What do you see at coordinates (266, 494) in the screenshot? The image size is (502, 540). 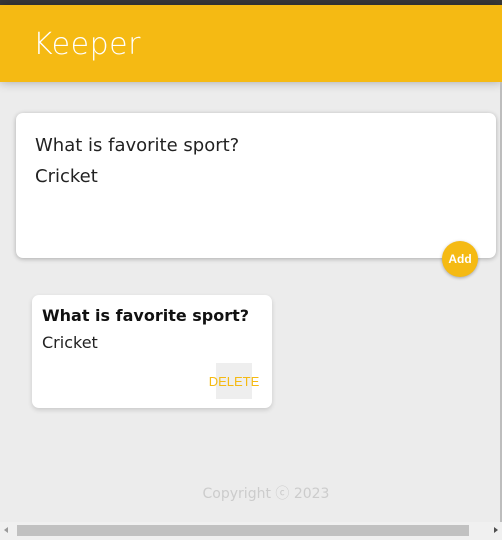 I see `copyright-text: Copyright ⓒ 2023` at bounding box center [266, 494].